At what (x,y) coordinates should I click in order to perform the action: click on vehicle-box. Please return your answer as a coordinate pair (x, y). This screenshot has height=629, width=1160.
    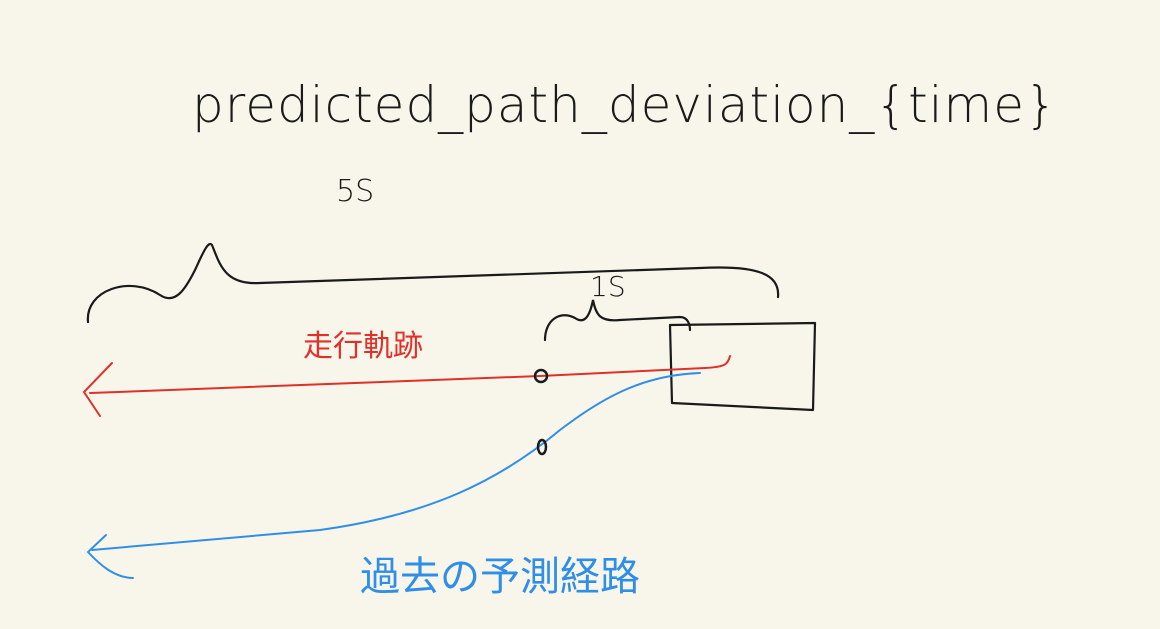
    Looking at the image, I should click on (742, 366).